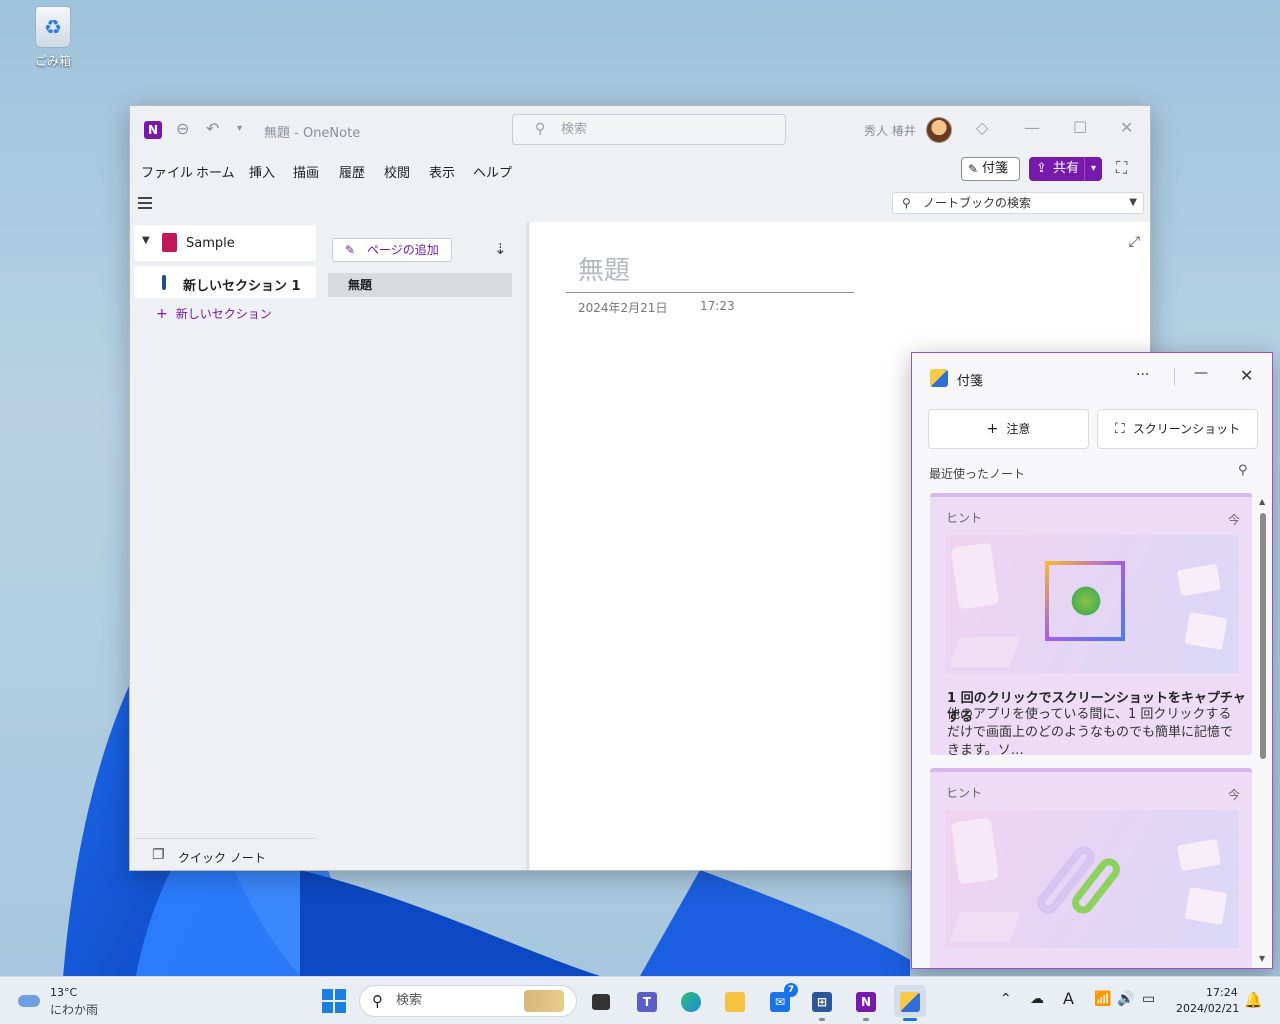  Describe the element at coordinates (1093, 169) in the screenshot. I see `share-dropdown-icon: ▾` at that location.